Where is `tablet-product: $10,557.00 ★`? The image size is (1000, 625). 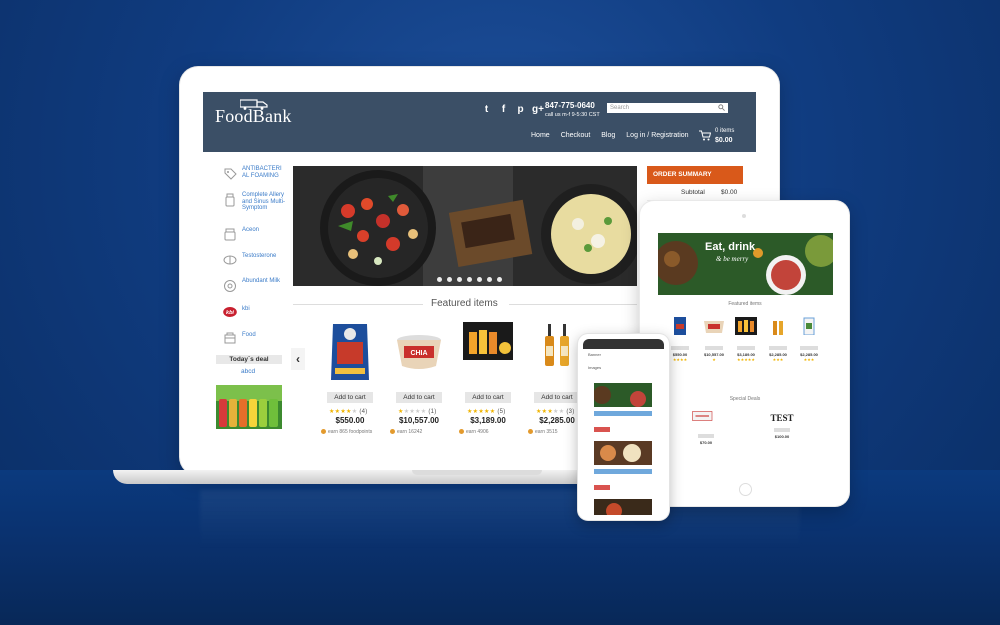
tablet-product: $10,557.00 ★ is located at coordinates (714, 339).